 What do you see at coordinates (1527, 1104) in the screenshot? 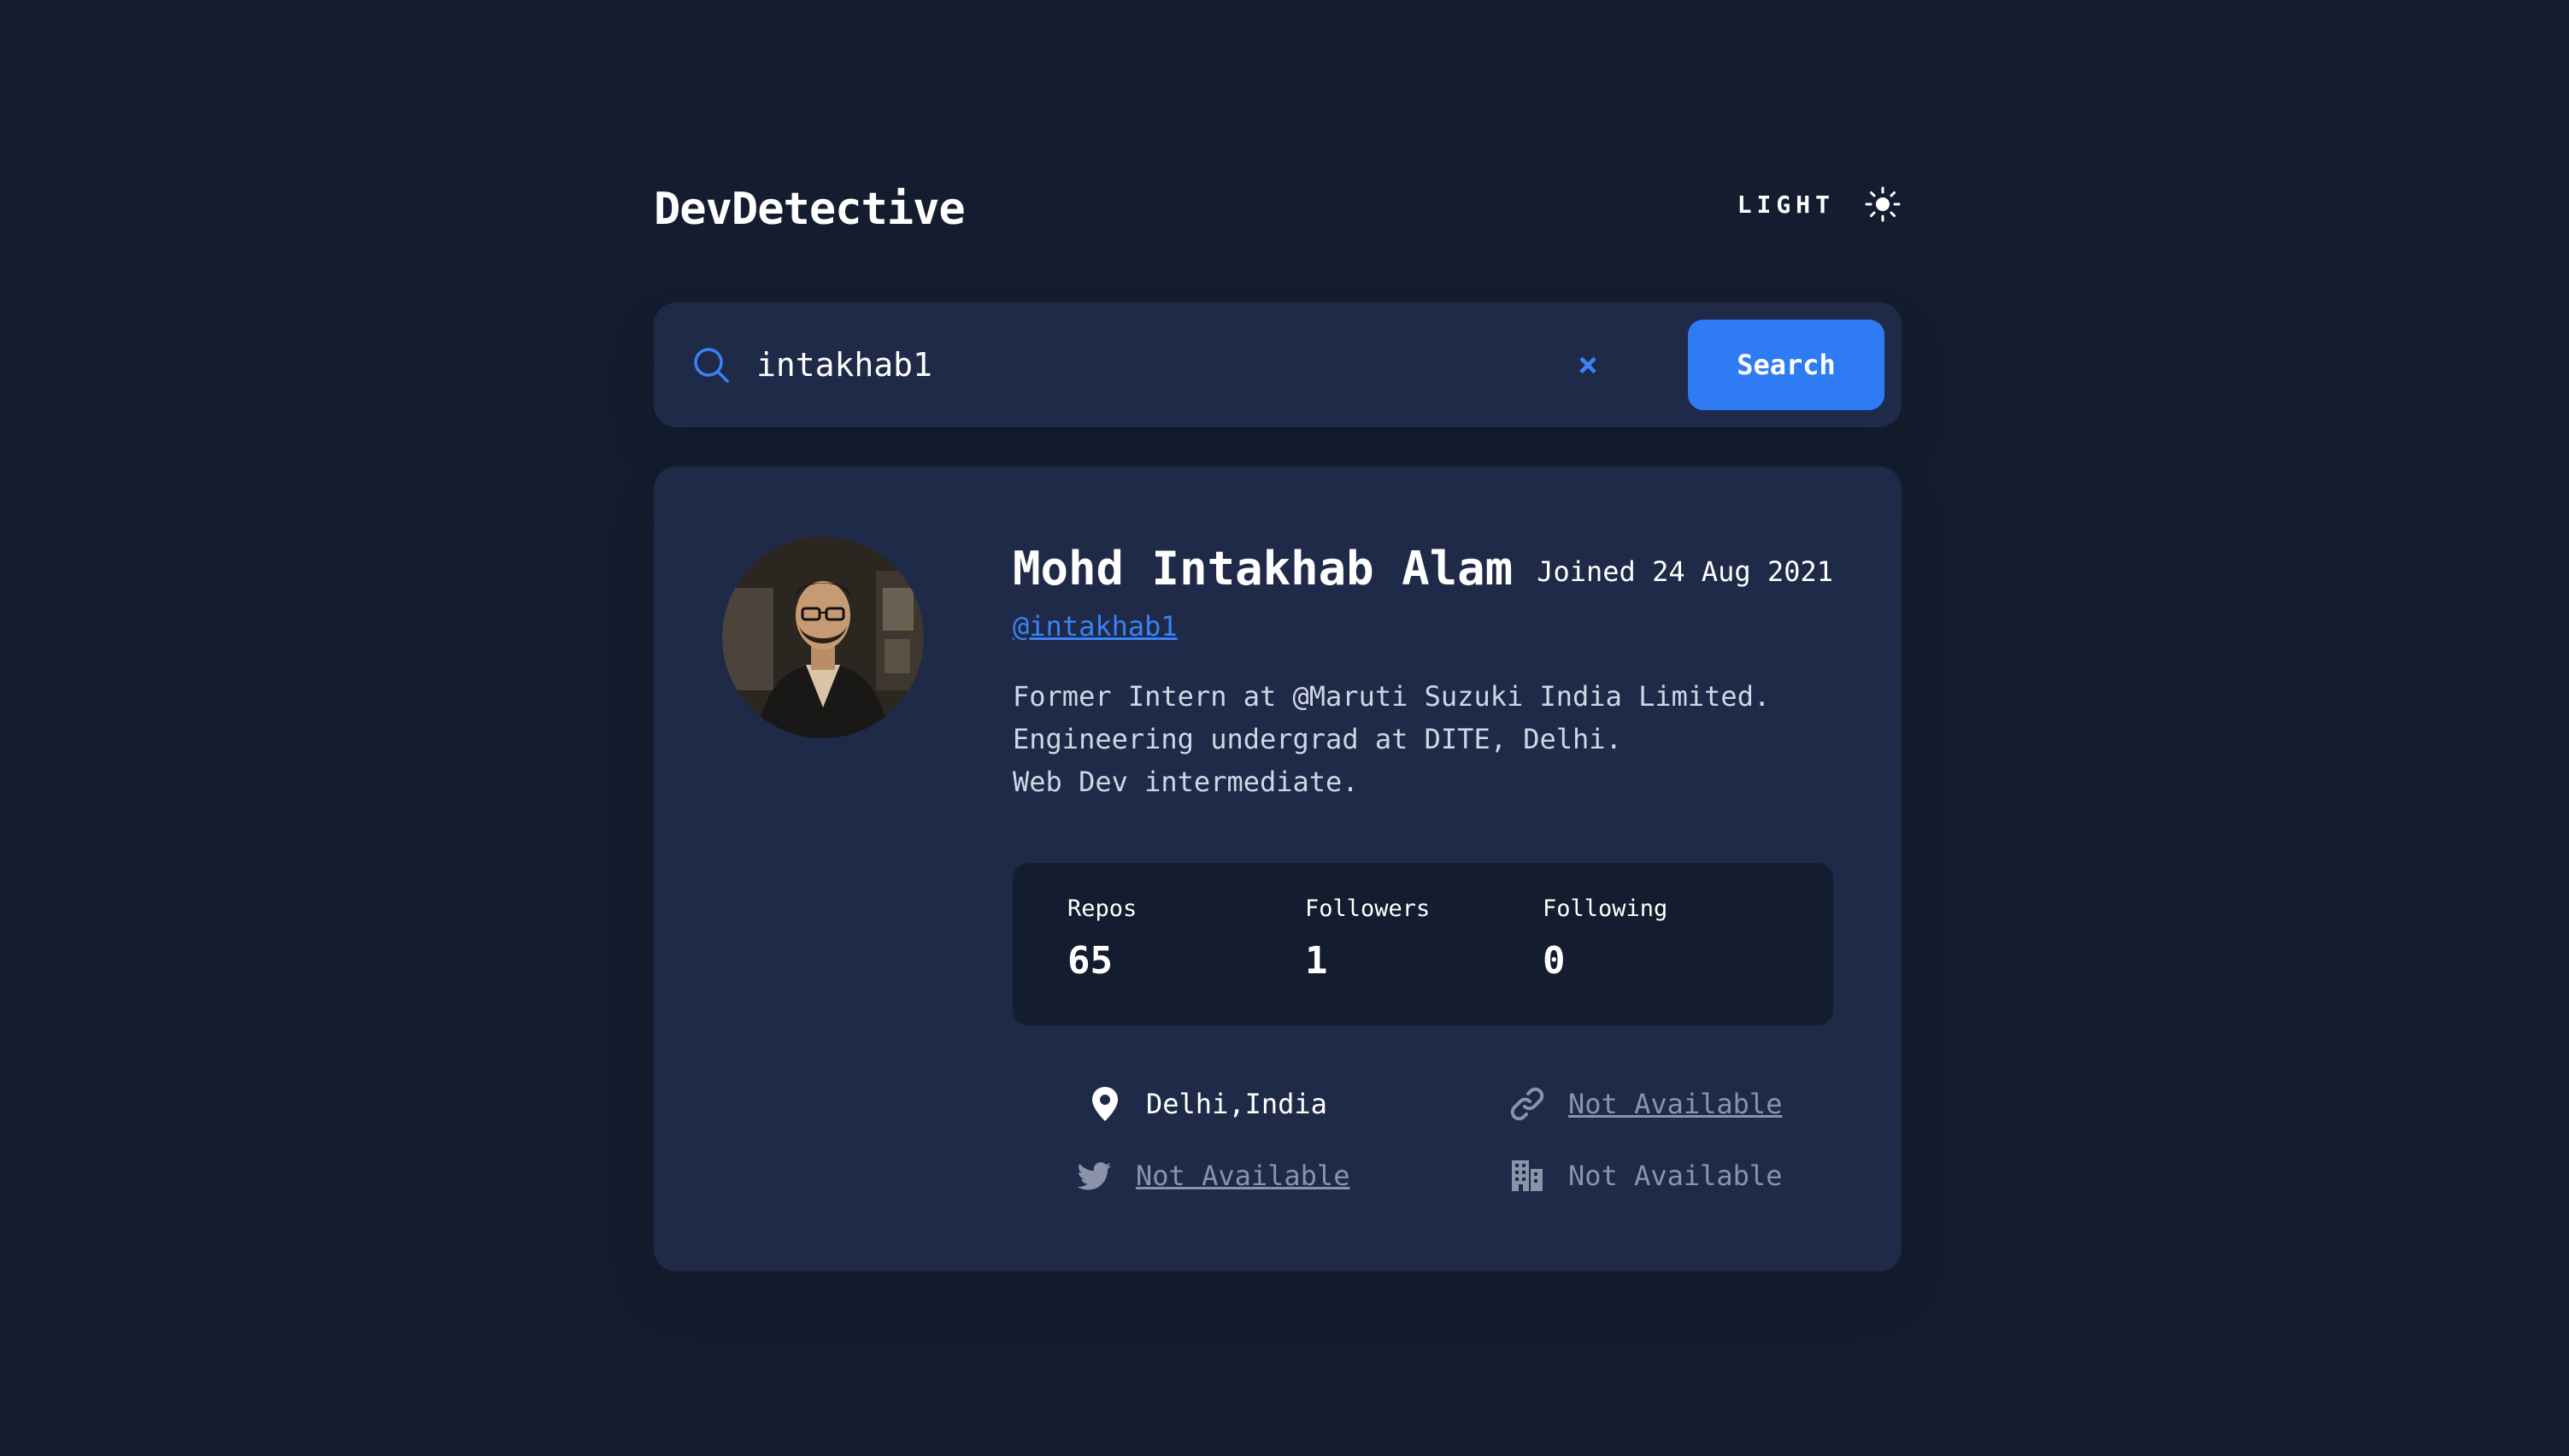
I see `link-icon` at bounding box center [1527, 1104].